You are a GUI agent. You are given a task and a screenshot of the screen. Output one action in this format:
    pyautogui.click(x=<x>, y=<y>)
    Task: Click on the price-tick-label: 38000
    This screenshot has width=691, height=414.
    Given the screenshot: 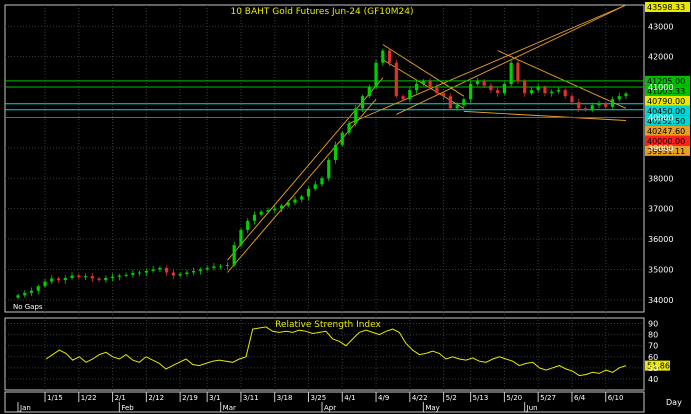 What is the action you would take?
    pyautogui.click(x=660, y=178)
    